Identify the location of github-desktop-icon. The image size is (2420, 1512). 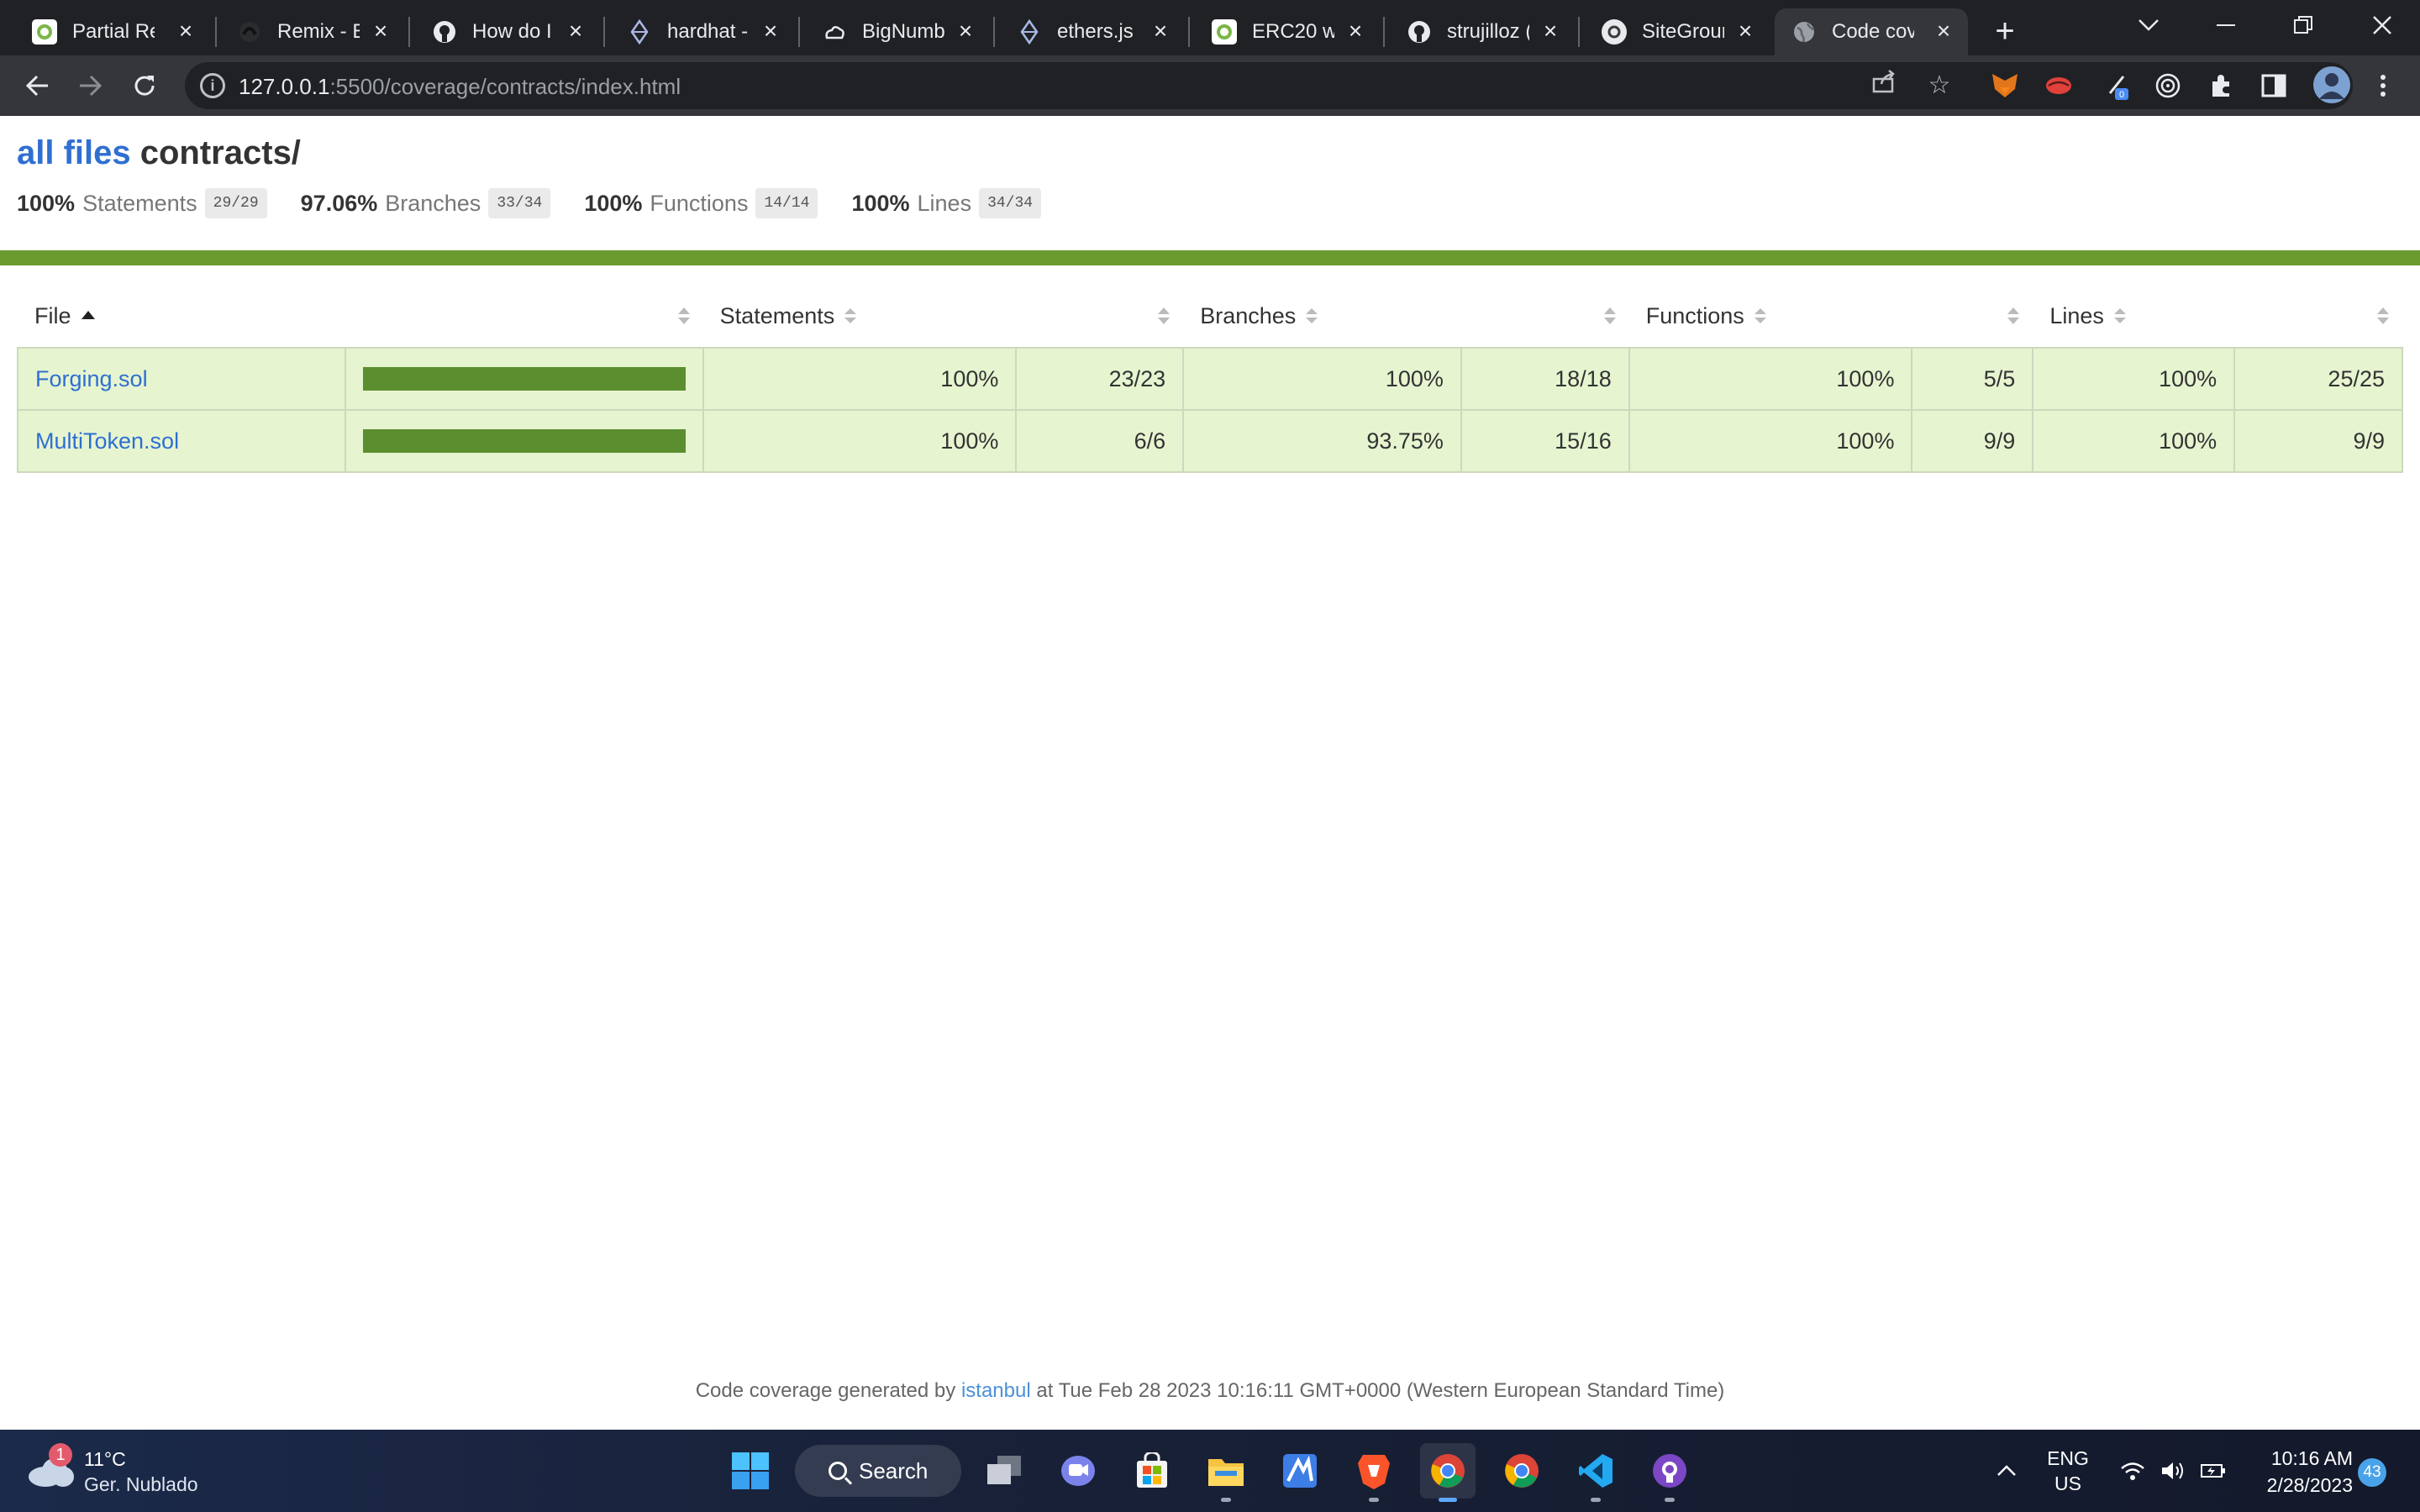
(1669, 1472).